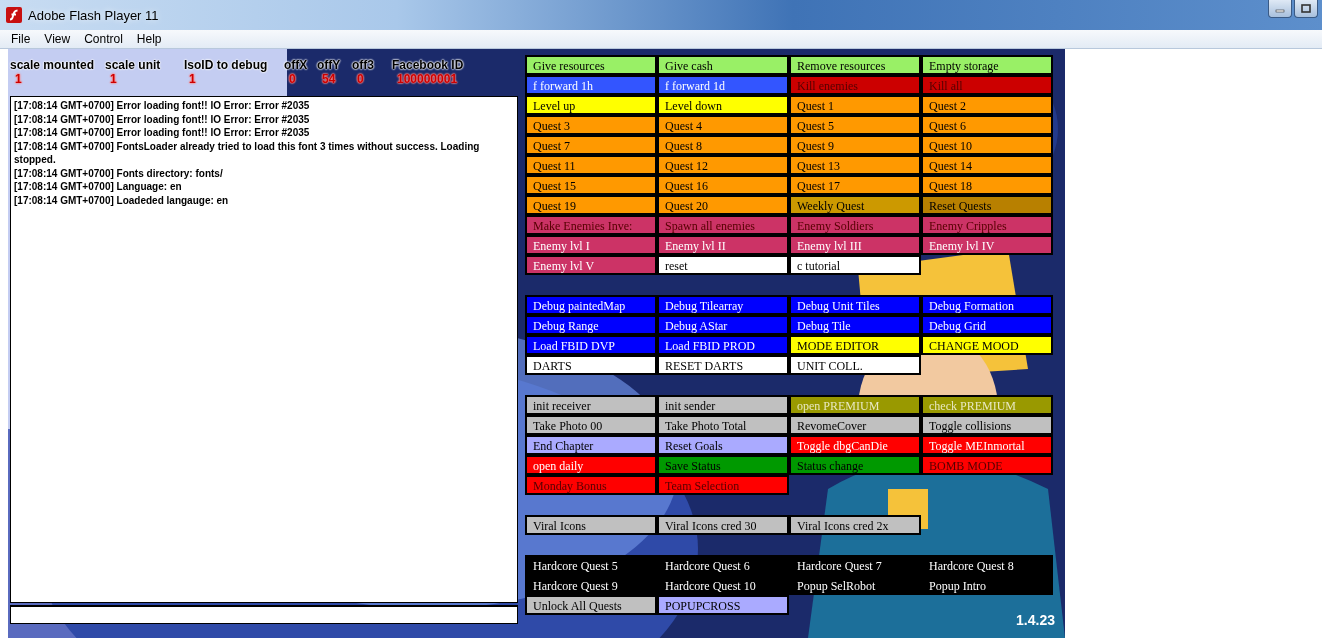  Describe the element at coordinates (591, 345) in the screenshot. I see `debug-button: Load FBID DVP` at that location.